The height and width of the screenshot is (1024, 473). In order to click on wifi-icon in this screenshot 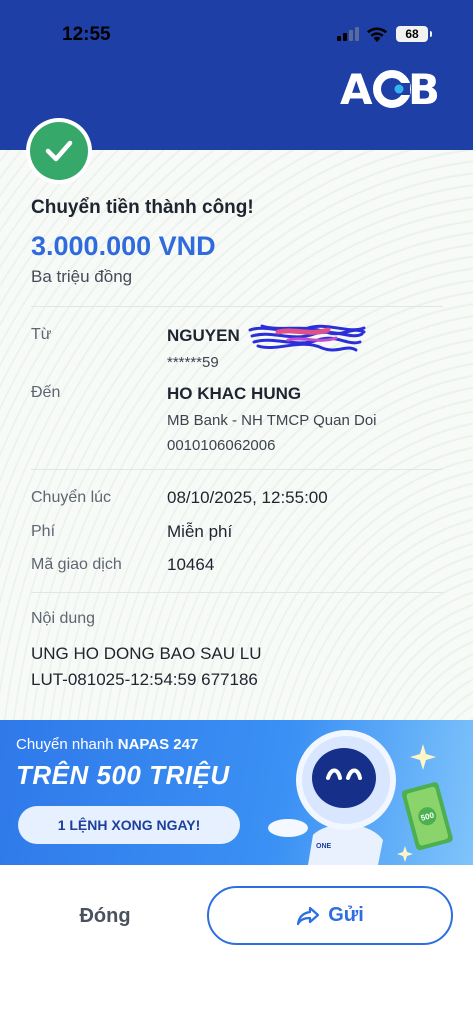, I will do `click(377, 34)`.